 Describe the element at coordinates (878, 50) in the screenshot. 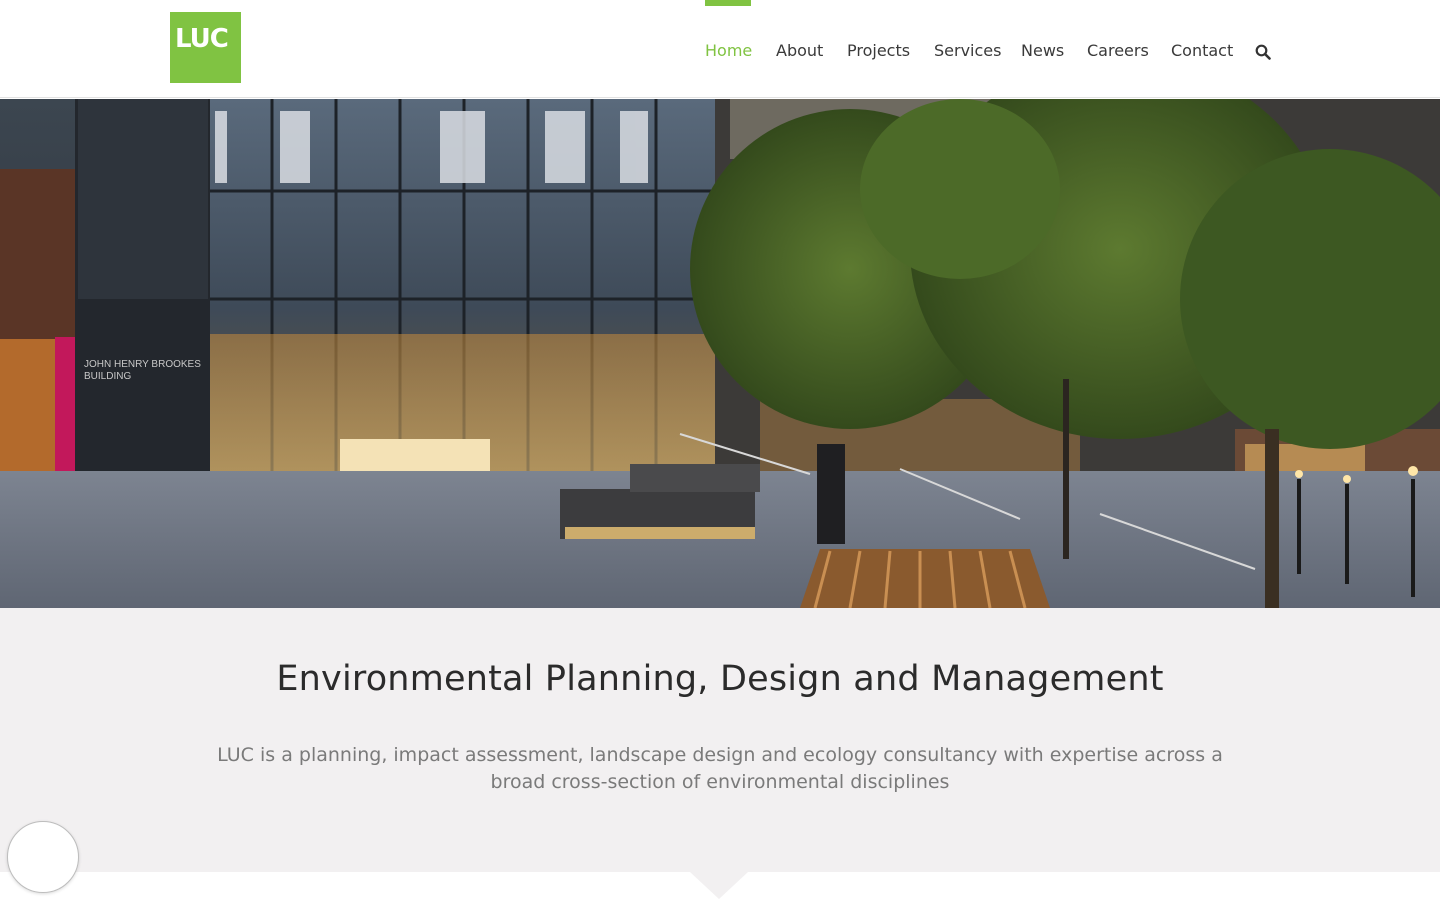

I see `nav-item-projects: Projects` at that location.